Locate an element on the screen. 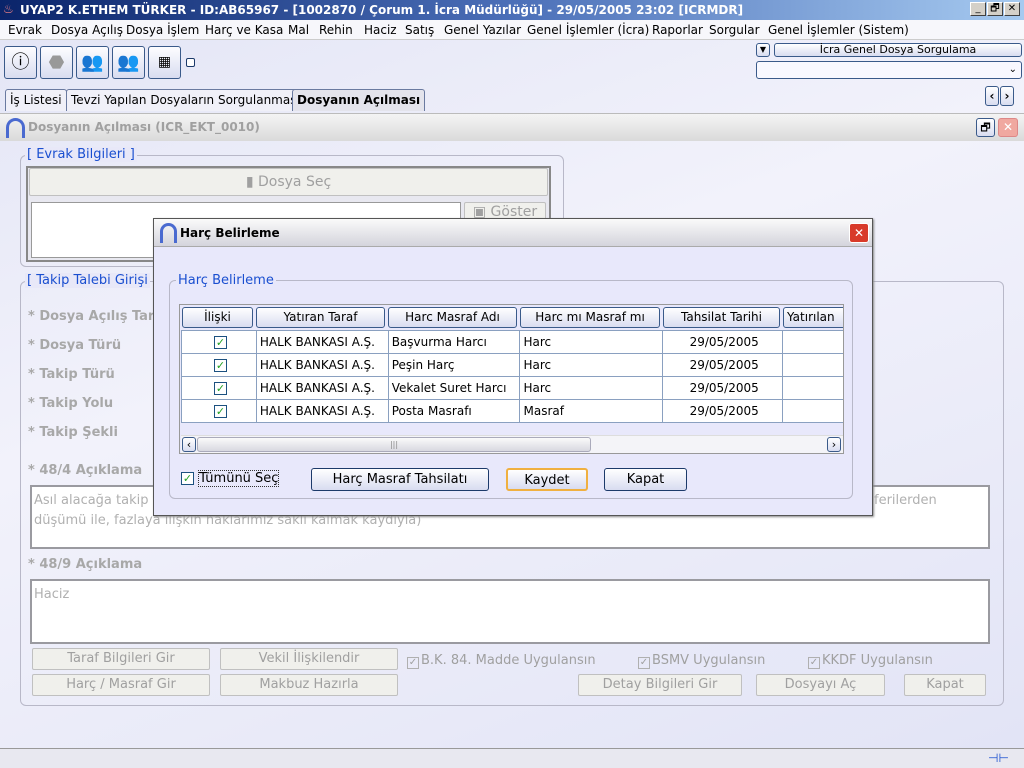 Image resolution: width=1024 pixels, height=768 pixels. makbuz-hazirla-button: Makbuz Hazırla is located at coordinates (309, 685).